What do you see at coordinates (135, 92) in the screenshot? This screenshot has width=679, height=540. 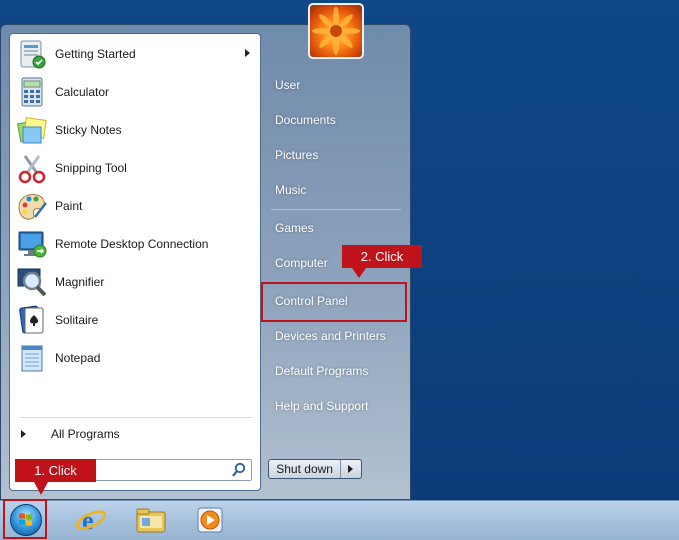 I see `program-calculator: Calculator` at bounding box center [135, 92].